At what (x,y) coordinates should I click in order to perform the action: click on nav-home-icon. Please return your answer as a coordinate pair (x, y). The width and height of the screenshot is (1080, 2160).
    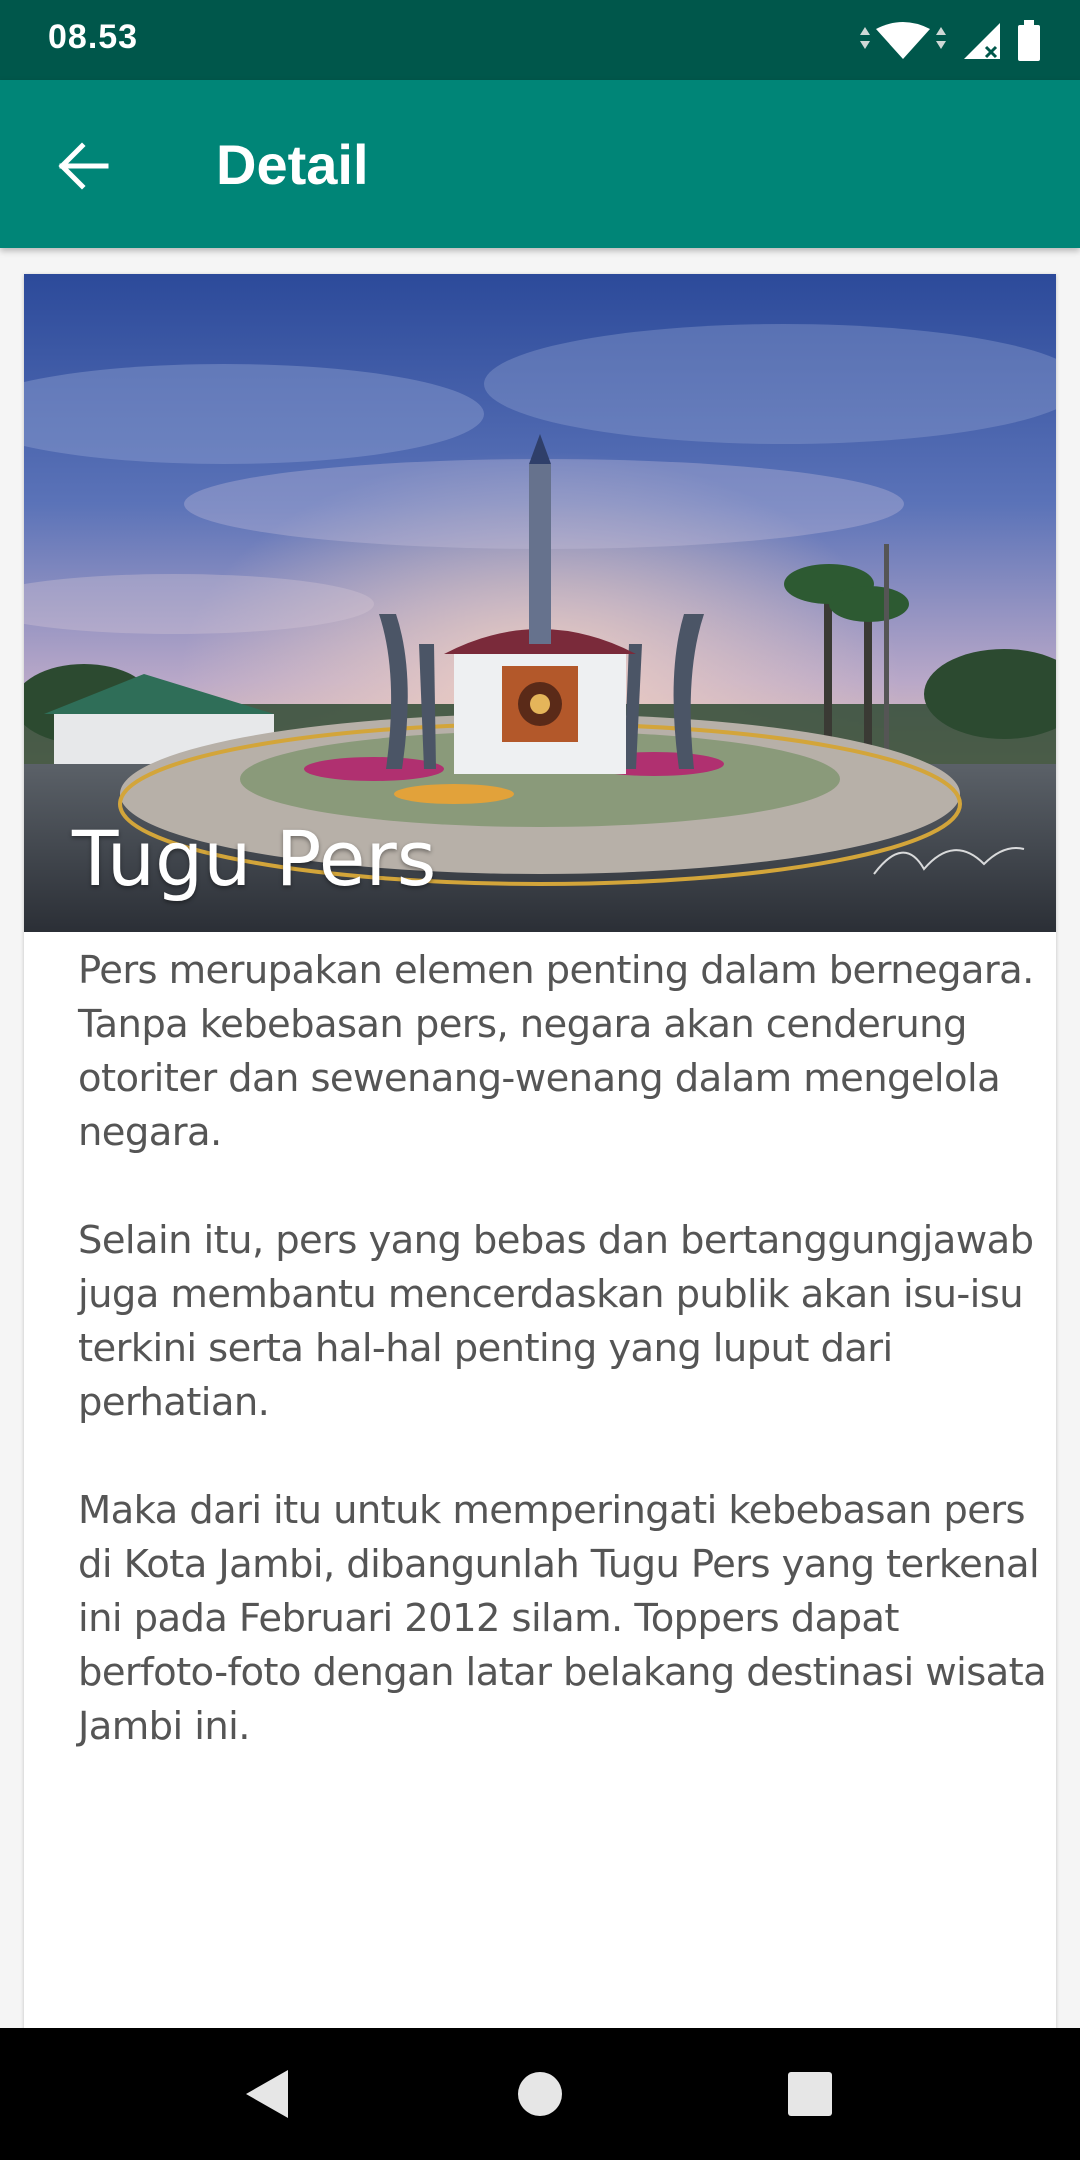
    Looking at the image, I should click on (540, 2094).